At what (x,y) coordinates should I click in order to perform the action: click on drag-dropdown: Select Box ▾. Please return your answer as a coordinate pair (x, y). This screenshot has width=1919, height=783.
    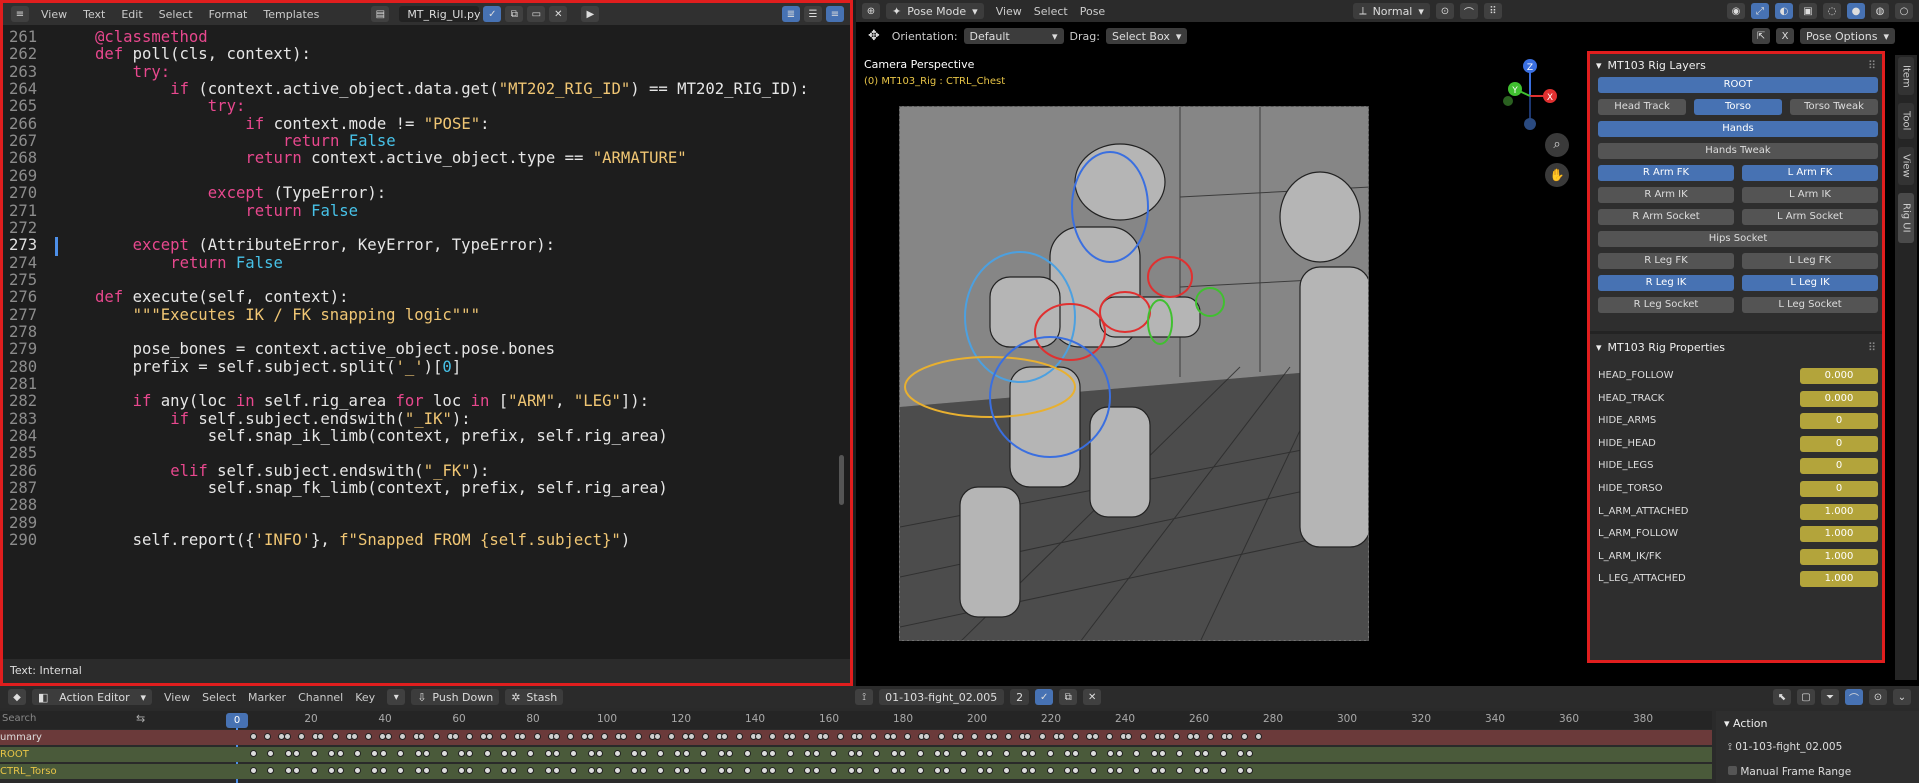
    Looking at the image, I should click on (1146, 36).